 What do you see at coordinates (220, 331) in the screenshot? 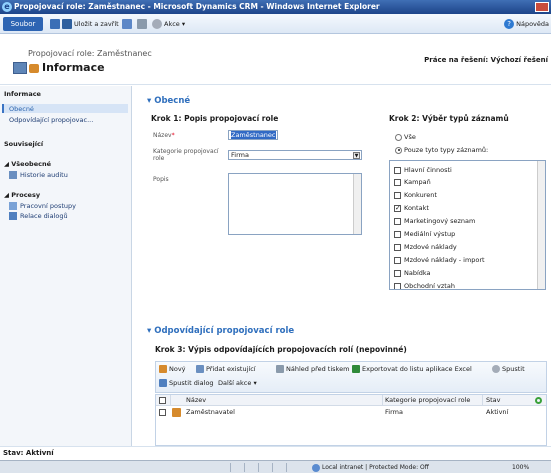
I see `section-matching-title: ▾ Odpovídající propojovací role` at bounding box center [220, 331].